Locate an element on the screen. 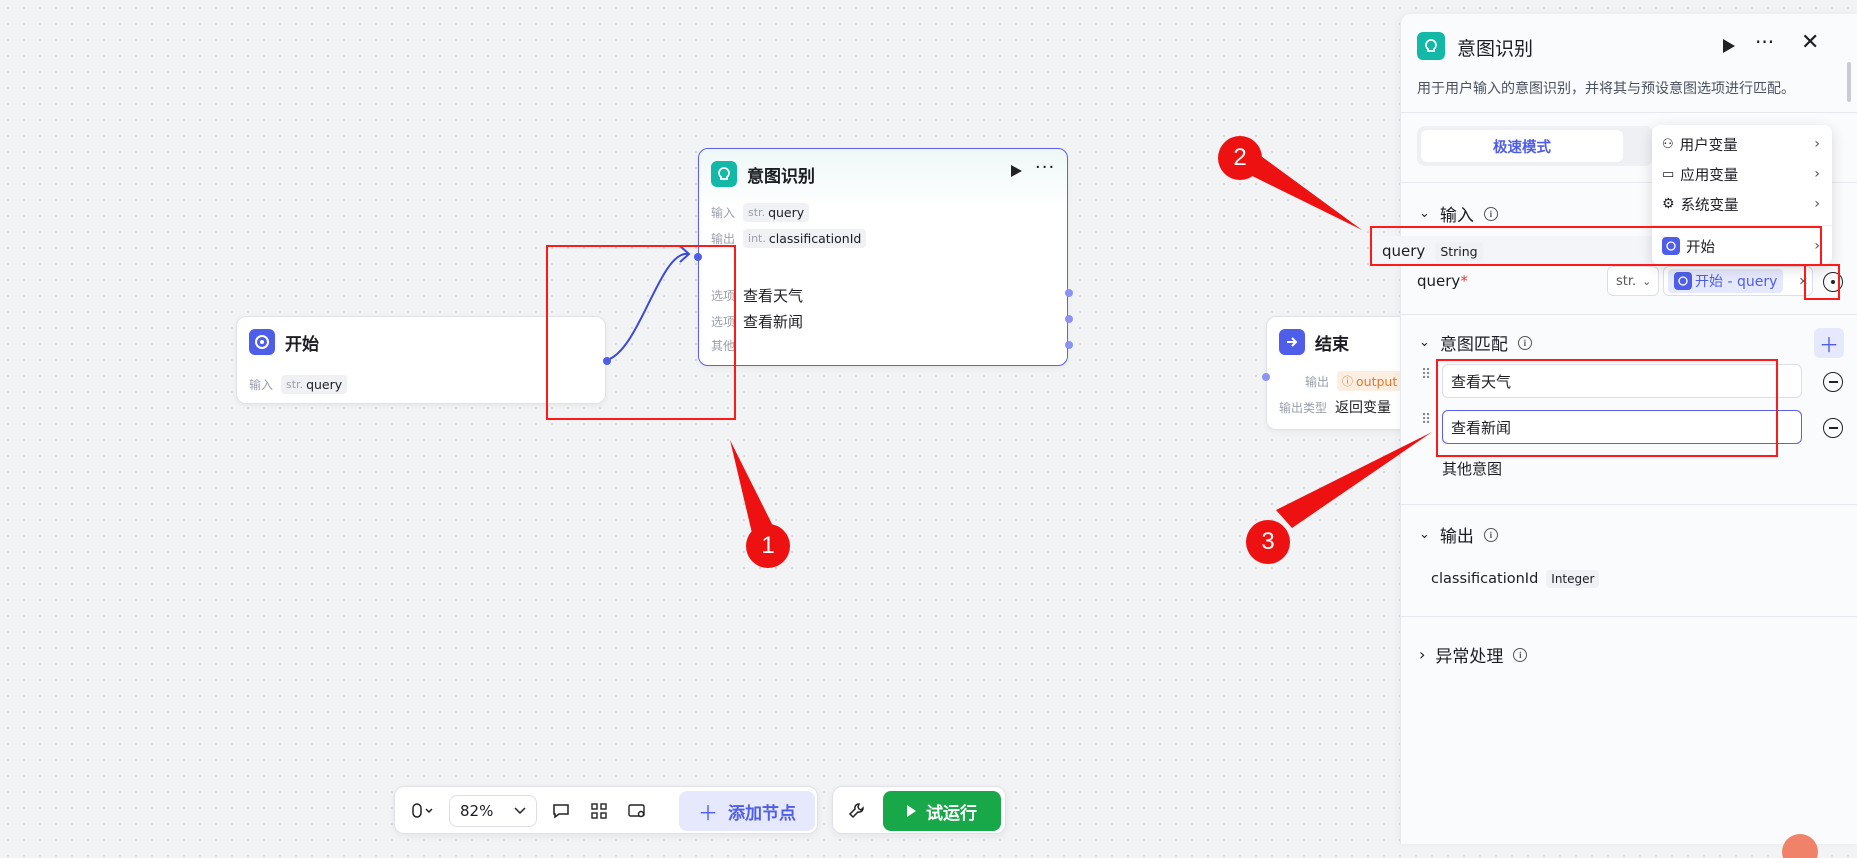 This screenshot has width=1857, height=858. annotation-badge-3: 3 is located at coordinates (1268, 542).